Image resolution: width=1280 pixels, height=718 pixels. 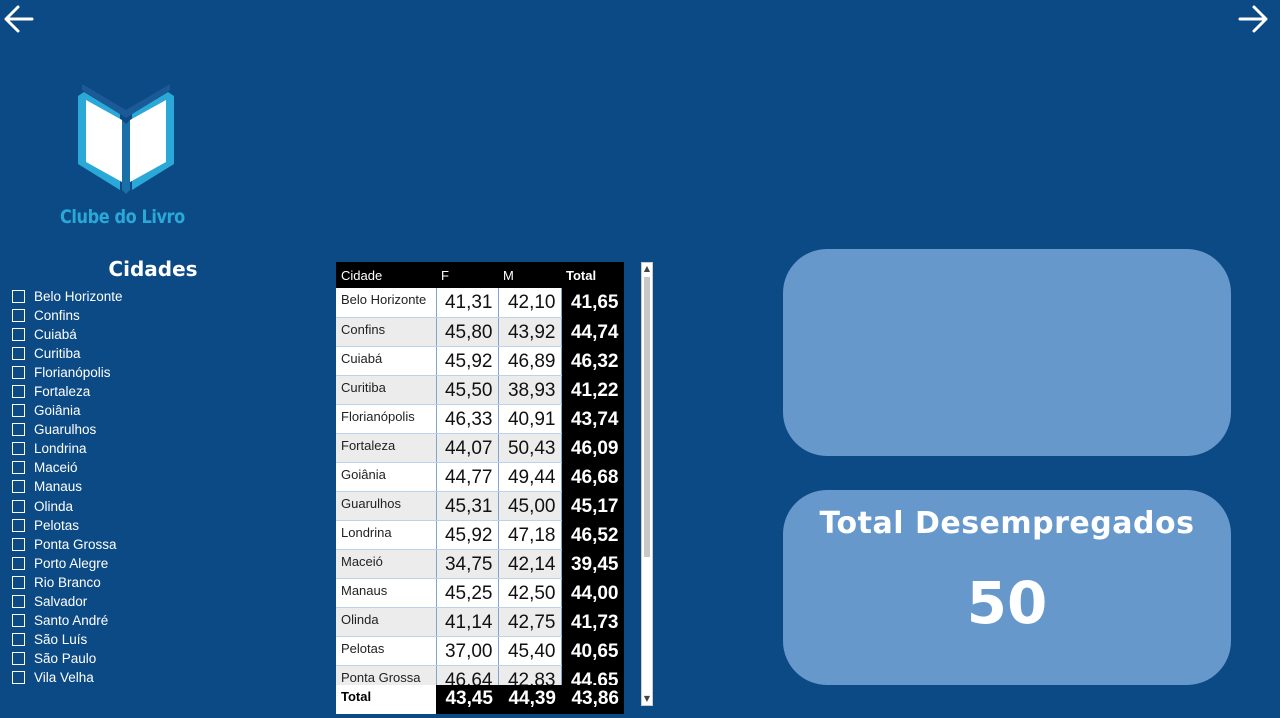 I want to click on slicer-item: Manaus, so click(x=157, y=486).